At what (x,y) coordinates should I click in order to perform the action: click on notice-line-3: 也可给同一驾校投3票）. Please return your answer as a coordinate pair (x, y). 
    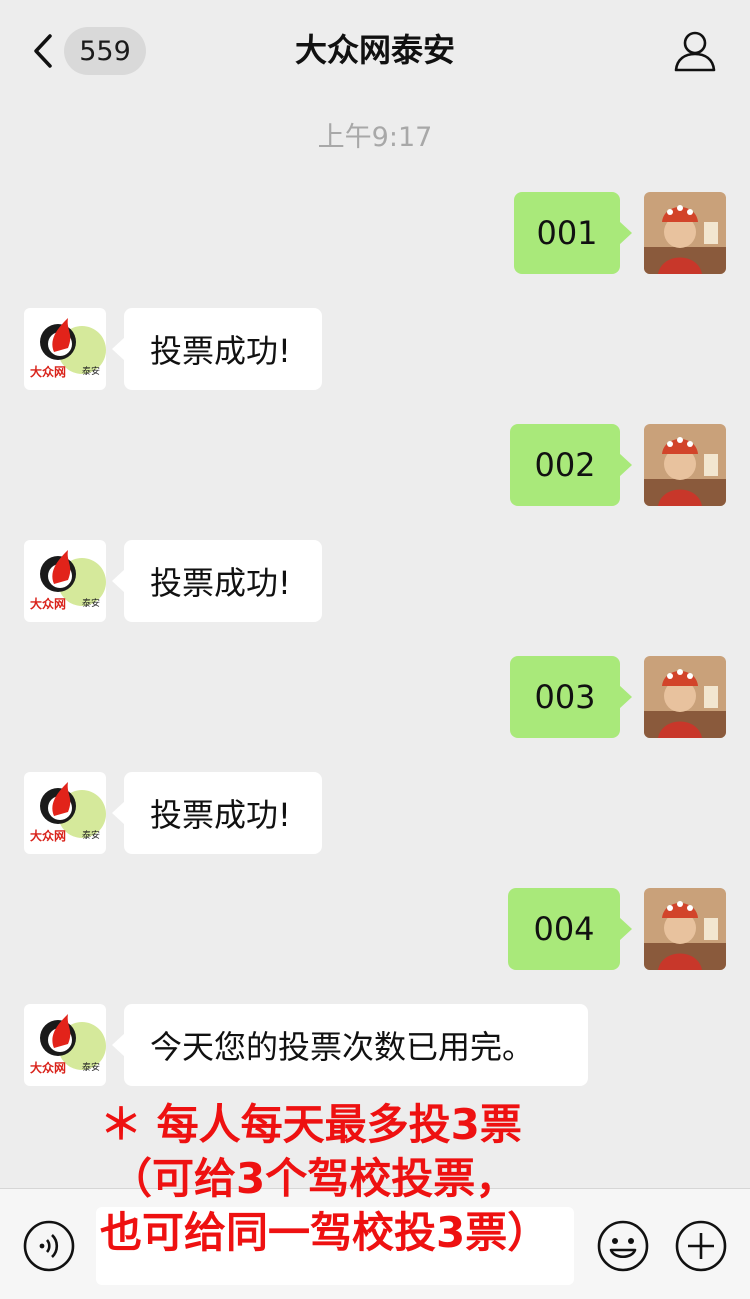
    Looking at the image, I should click on (325, 1232).